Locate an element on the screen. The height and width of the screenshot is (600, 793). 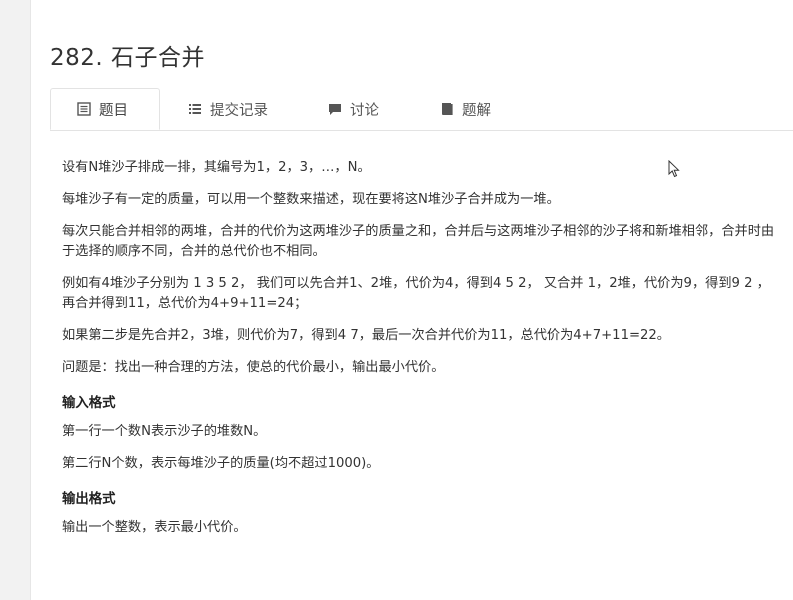
input-format-line: 第一行一个数N表示沙子的堆数N。 is located at coordinates (164, 431).